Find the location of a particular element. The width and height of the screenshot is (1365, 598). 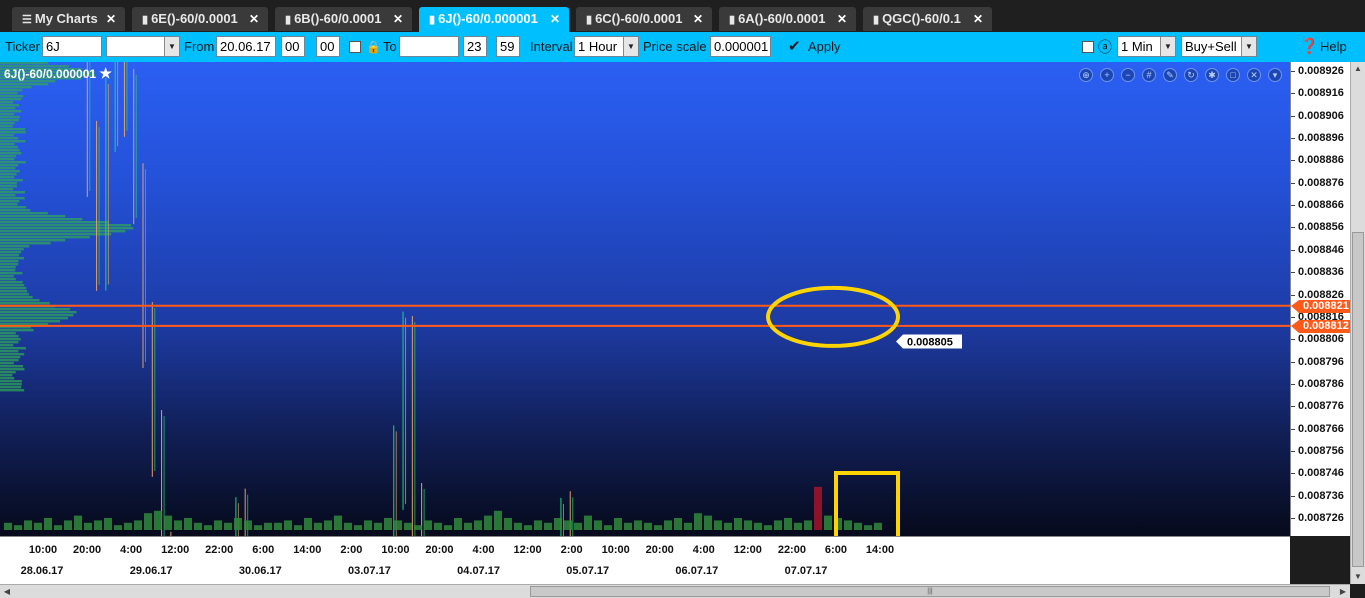

vertical-scroll-thumb is located at coordinates (1358, 399).